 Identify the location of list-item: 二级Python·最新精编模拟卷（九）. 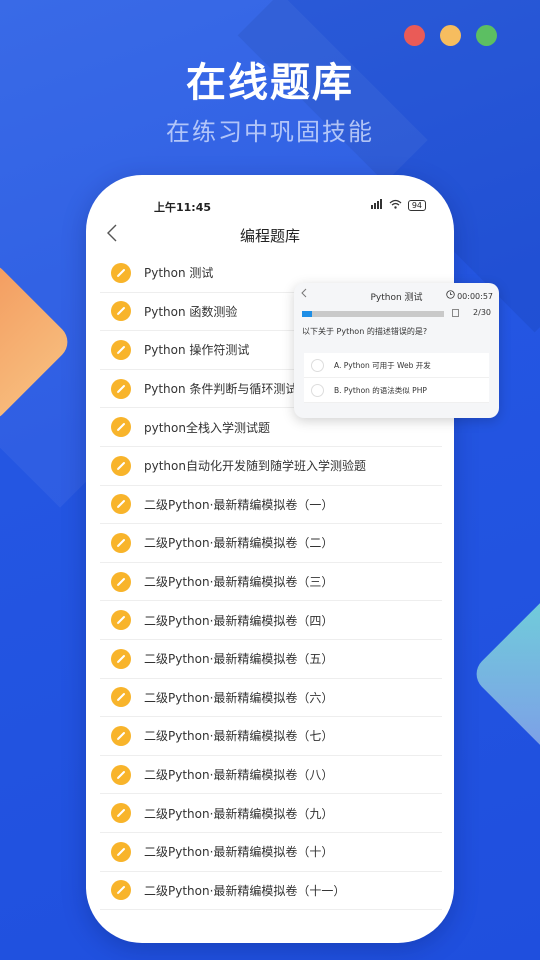
(271, 813).